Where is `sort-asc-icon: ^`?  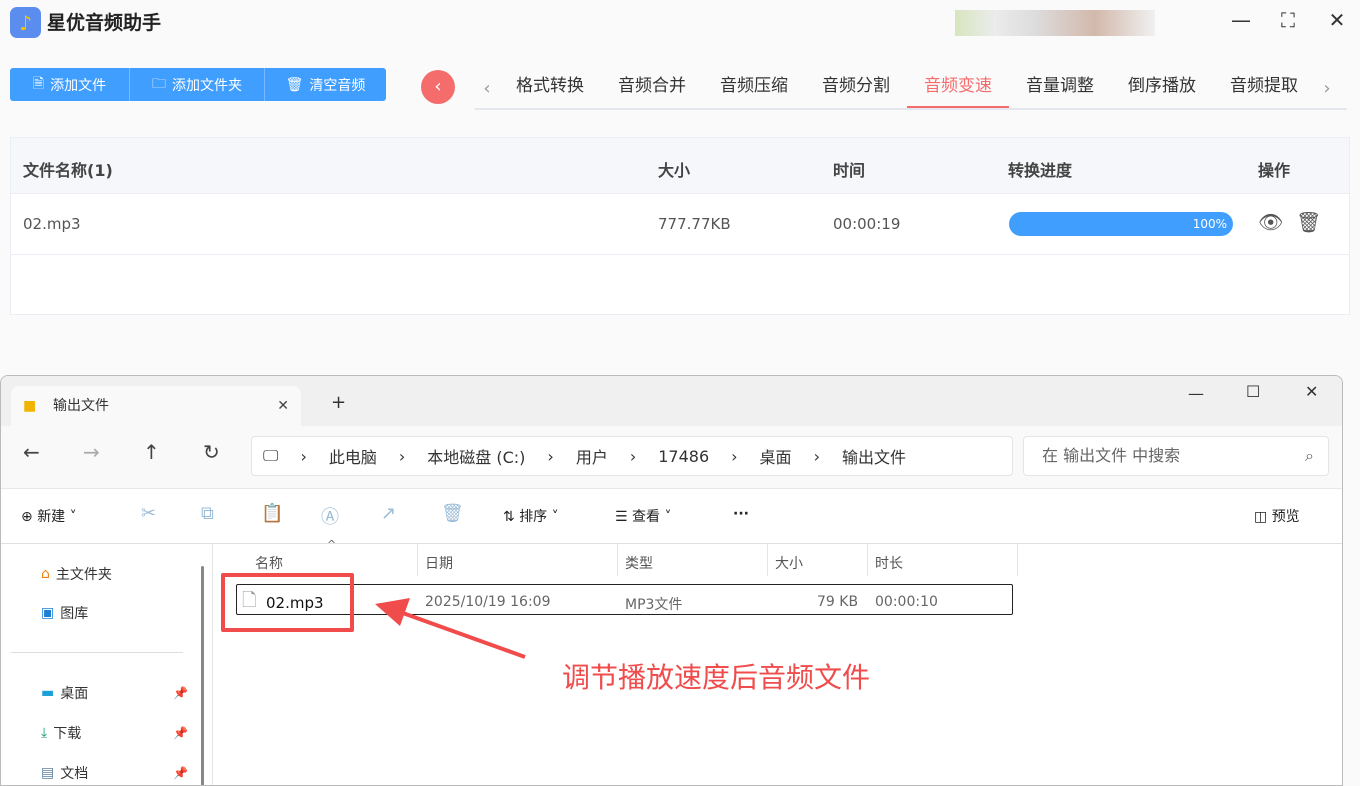 sort-asc-icon: ^ is located at coordinates (332, 544).